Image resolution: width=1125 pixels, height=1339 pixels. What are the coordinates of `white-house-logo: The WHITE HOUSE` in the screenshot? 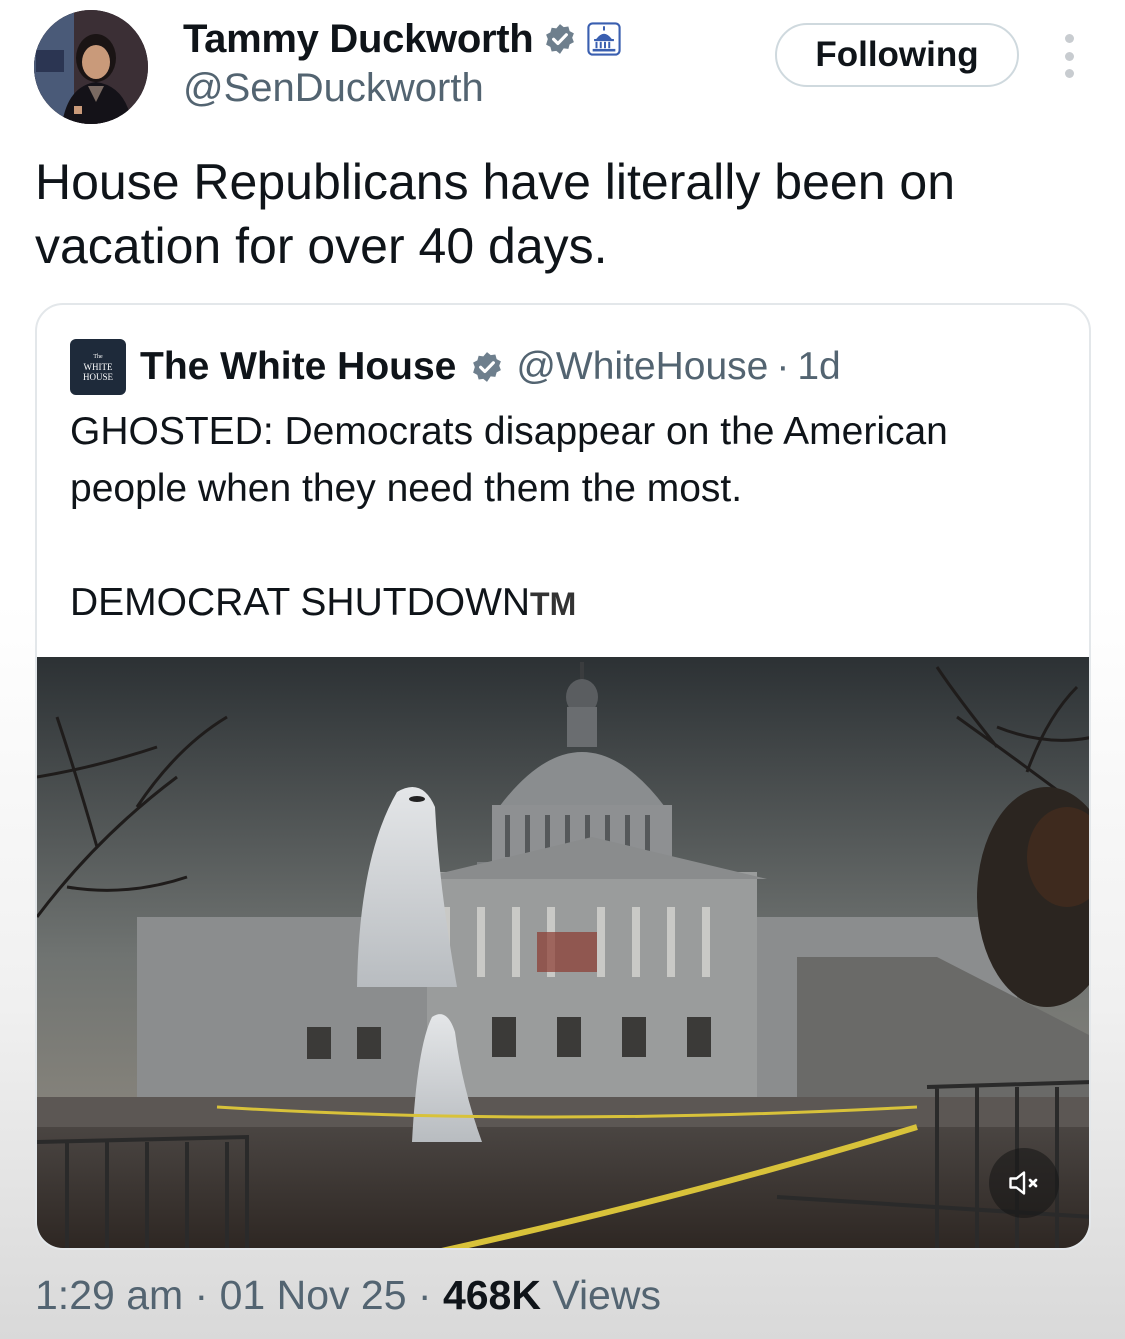 It's located at (98, 367).